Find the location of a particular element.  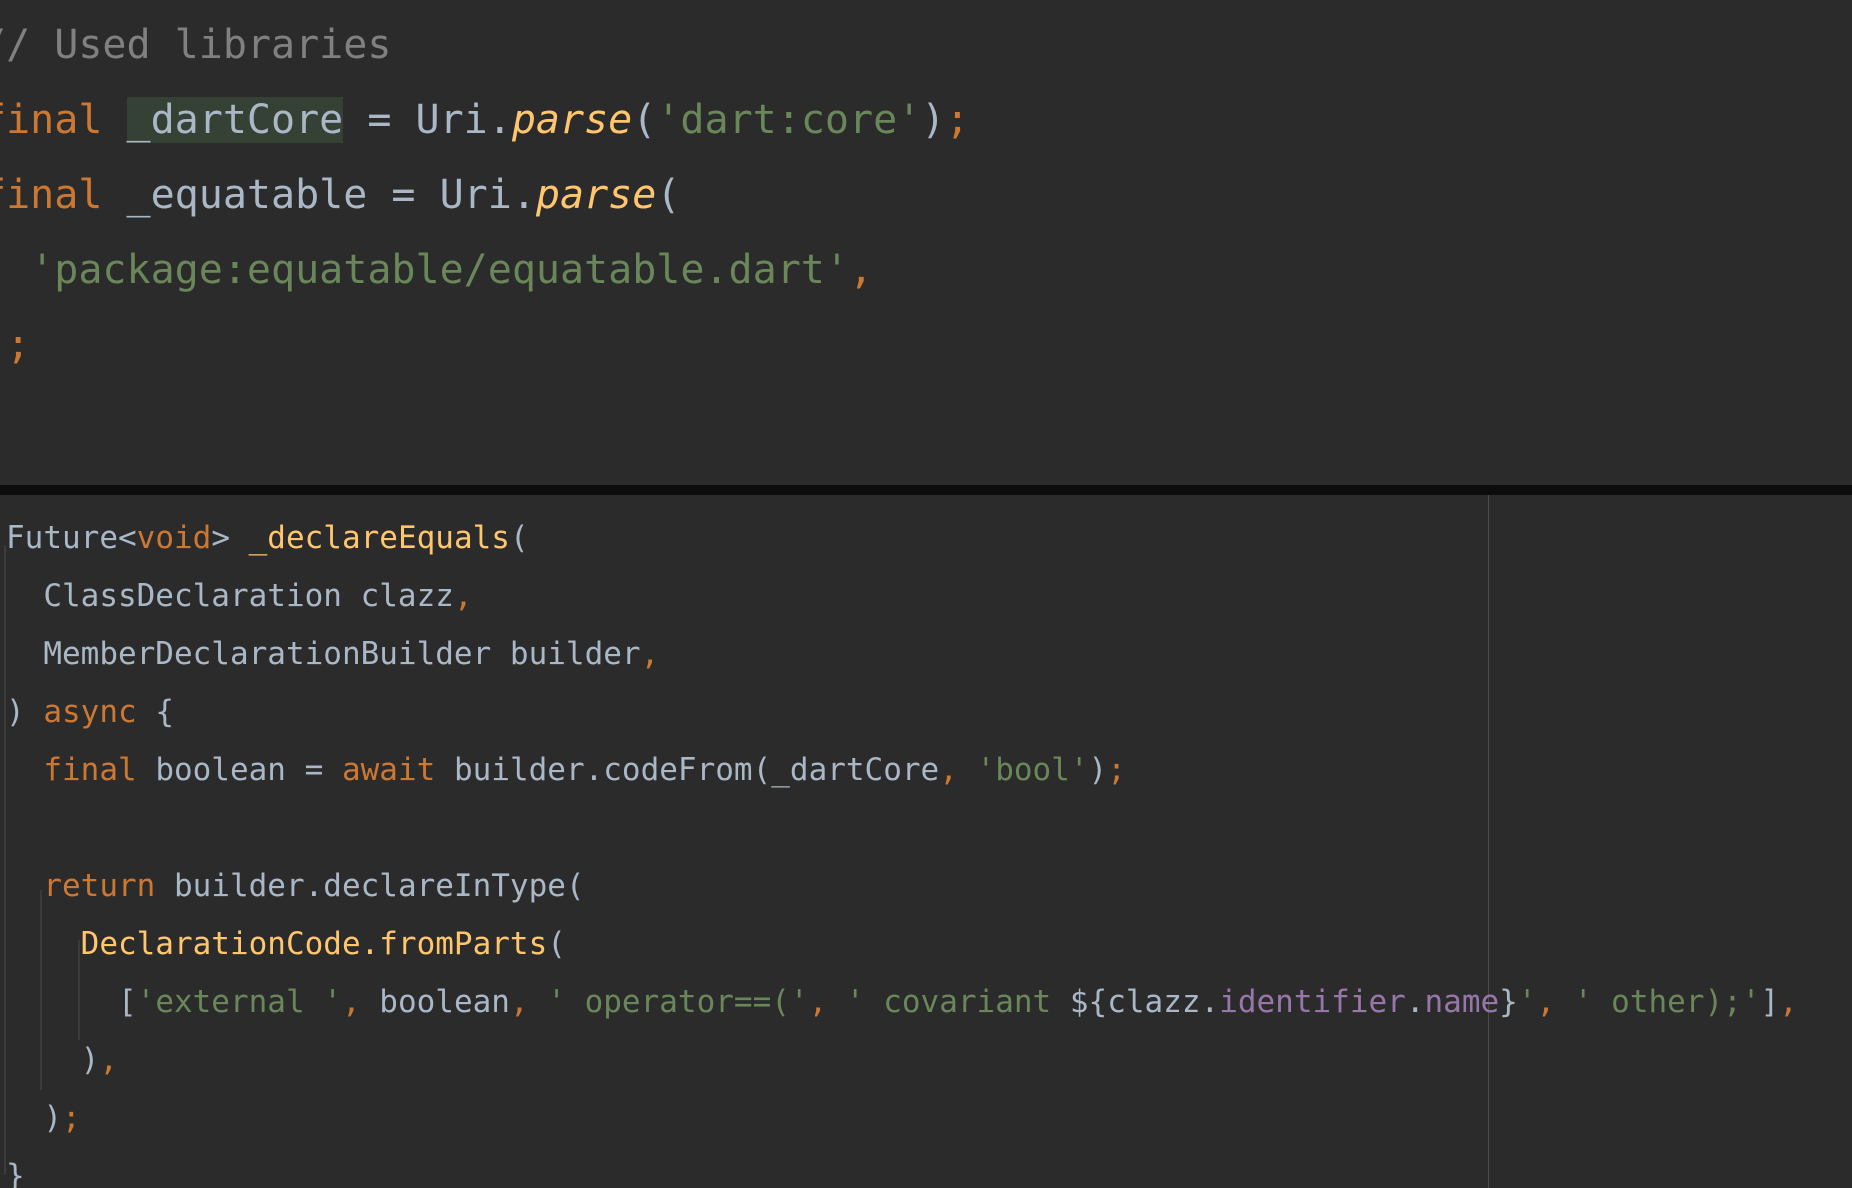

right-margin-guide is located at coordinates (1488, 841).